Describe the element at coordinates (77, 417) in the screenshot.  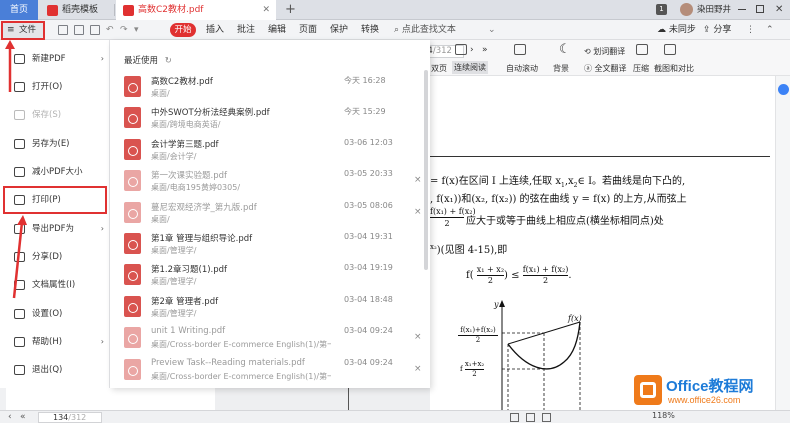
I see `status-page-total: /312` at that location.